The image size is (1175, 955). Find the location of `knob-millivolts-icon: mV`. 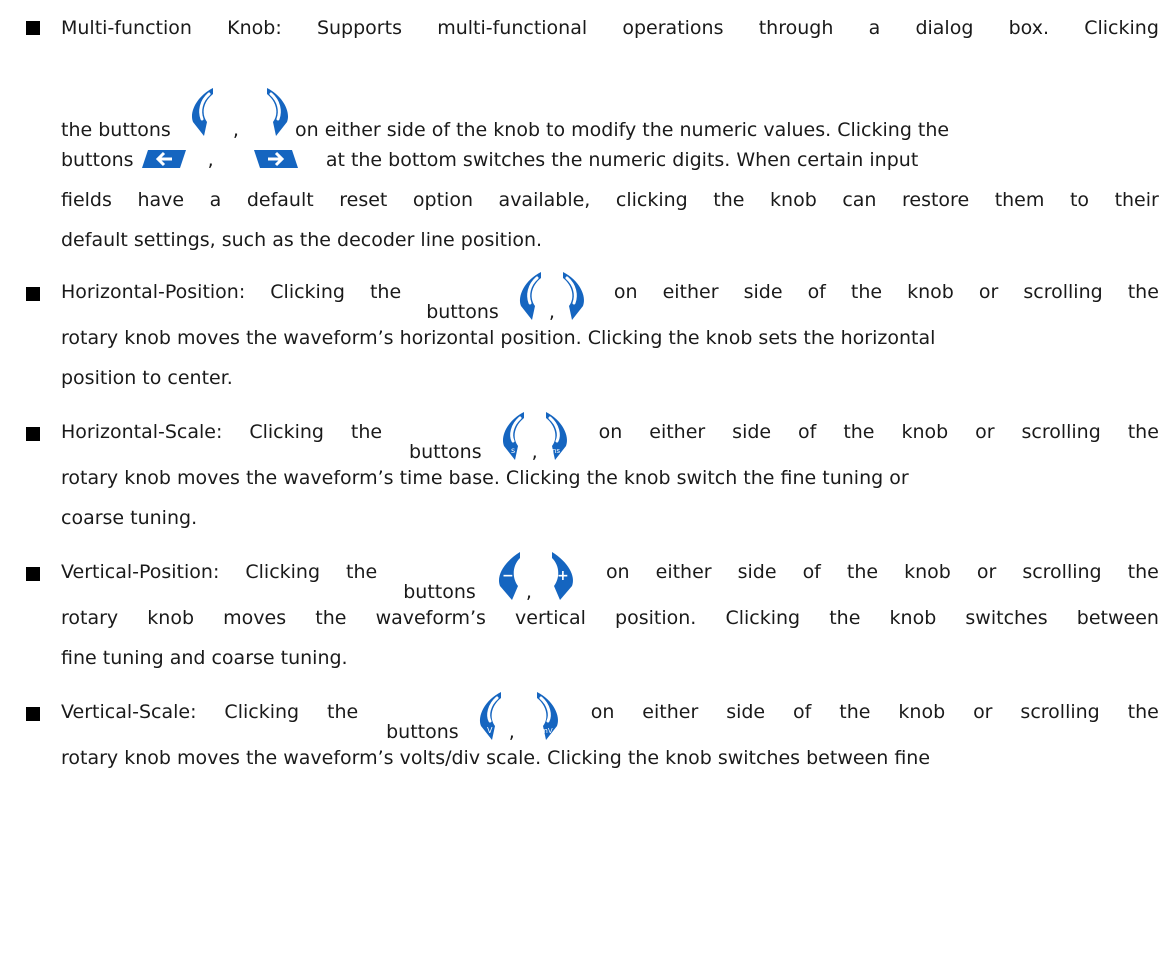

knob-millivolts-icon: mV is located at coordinates (546, 716).